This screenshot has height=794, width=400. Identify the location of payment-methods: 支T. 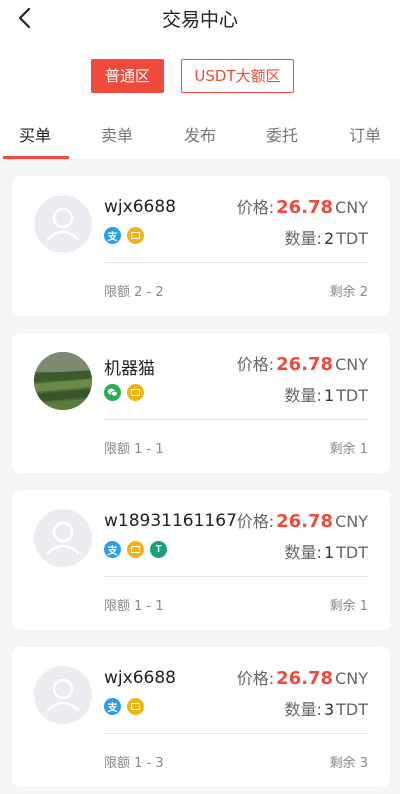
(135, 549).